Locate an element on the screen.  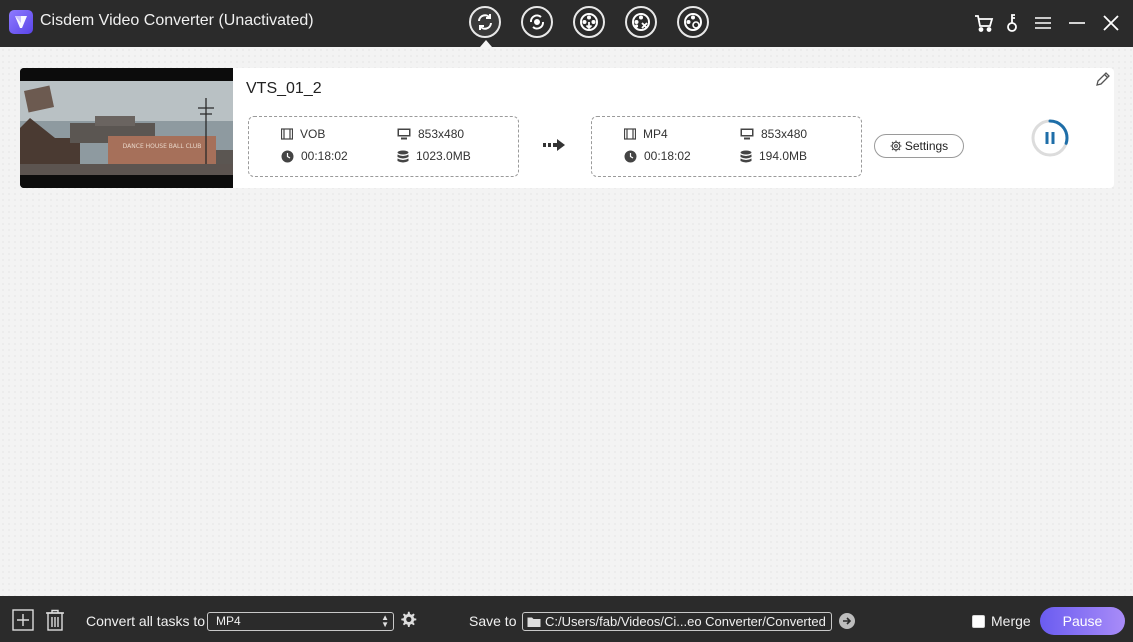
app-logo-icon is located at coordinates (21, 22).